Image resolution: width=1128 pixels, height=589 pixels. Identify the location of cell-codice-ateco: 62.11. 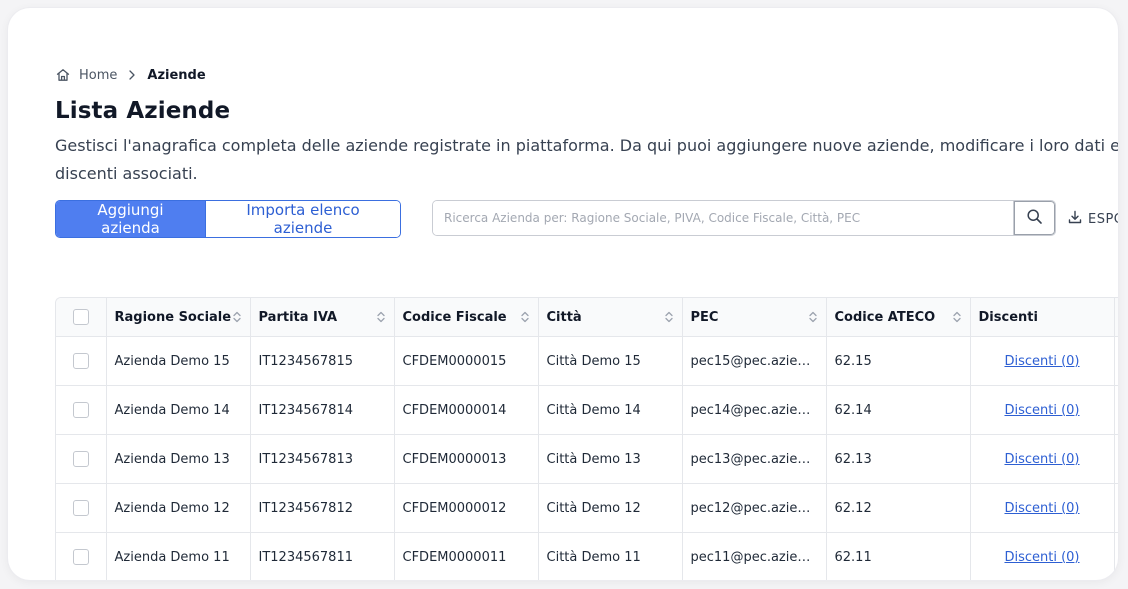
(898, 556).